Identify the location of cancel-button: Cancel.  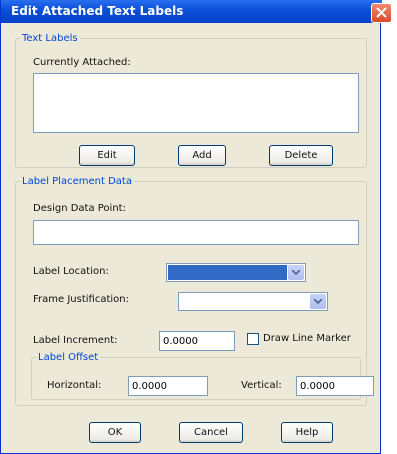
(211, 432).